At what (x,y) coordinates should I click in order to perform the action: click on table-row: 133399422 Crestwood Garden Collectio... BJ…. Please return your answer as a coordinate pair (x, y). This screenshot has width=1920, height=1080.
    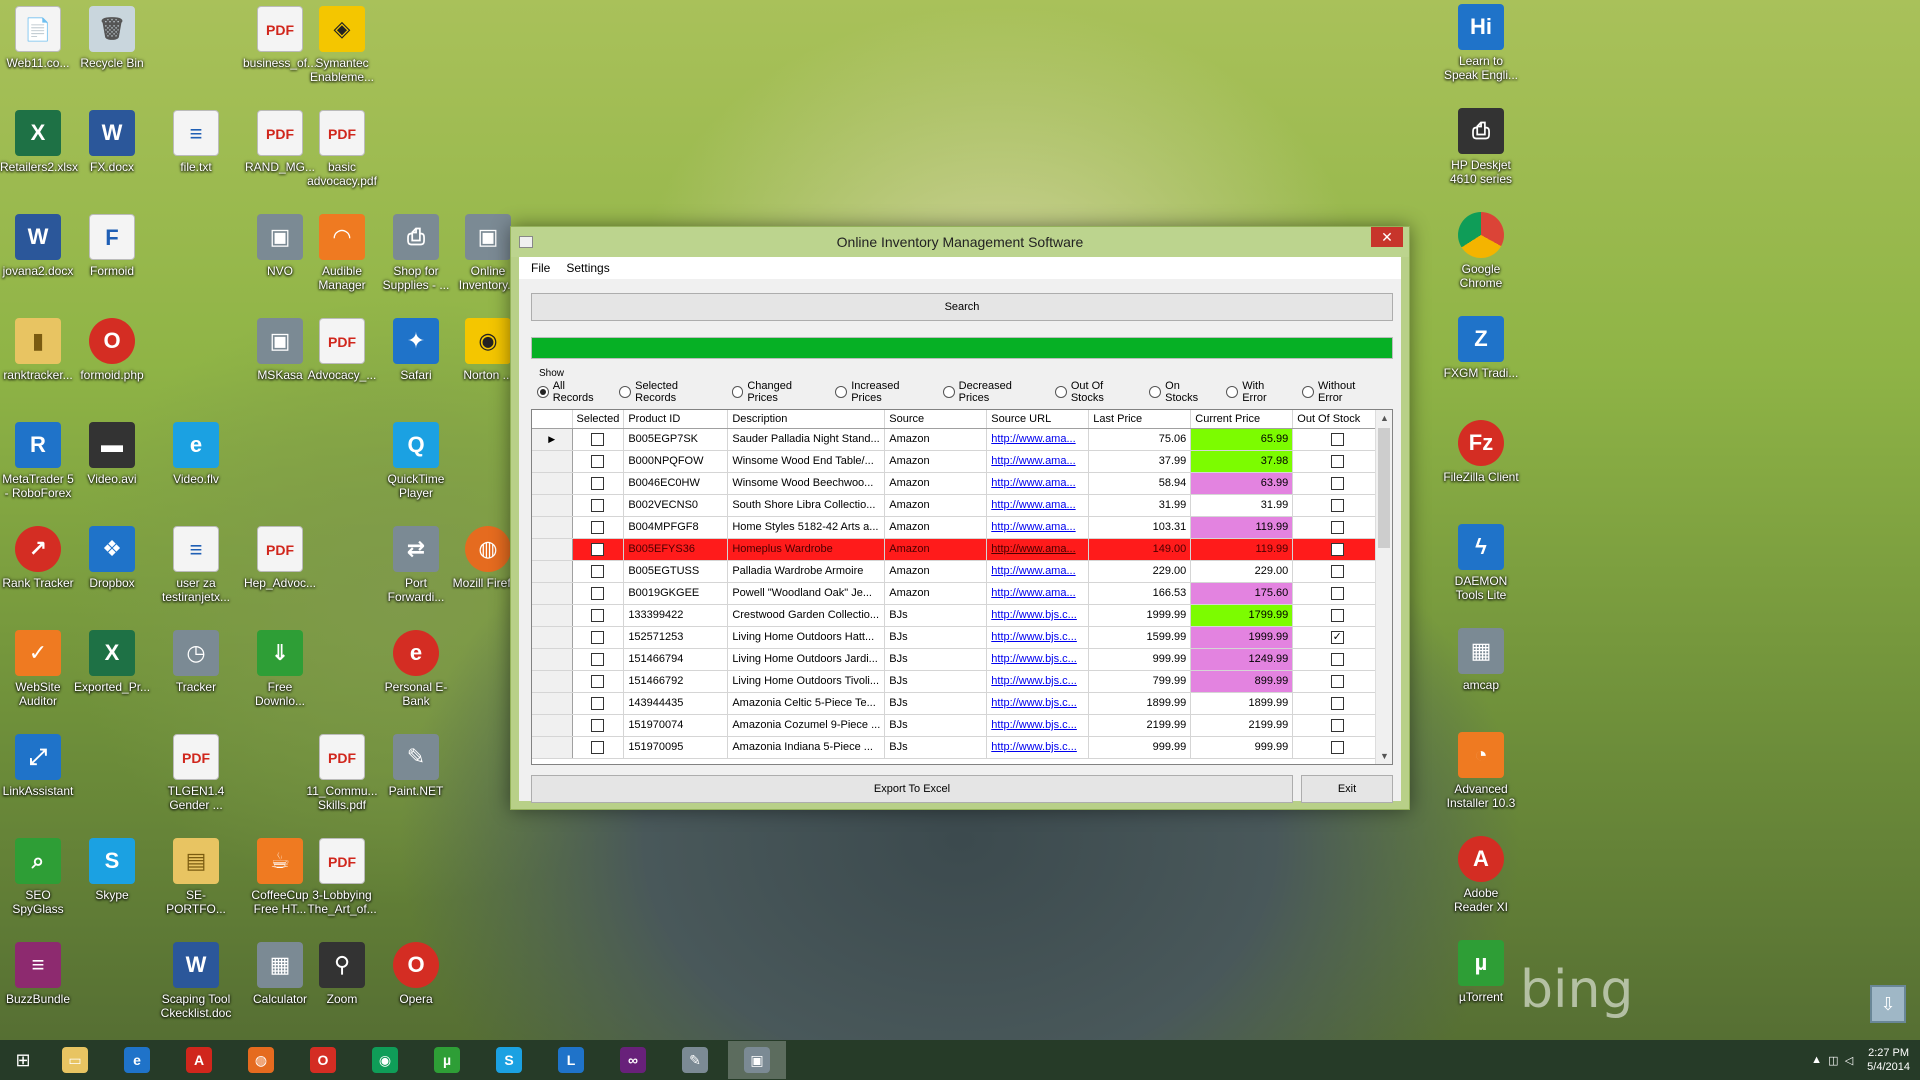
    Looking at the image, I should click on (957, 615).